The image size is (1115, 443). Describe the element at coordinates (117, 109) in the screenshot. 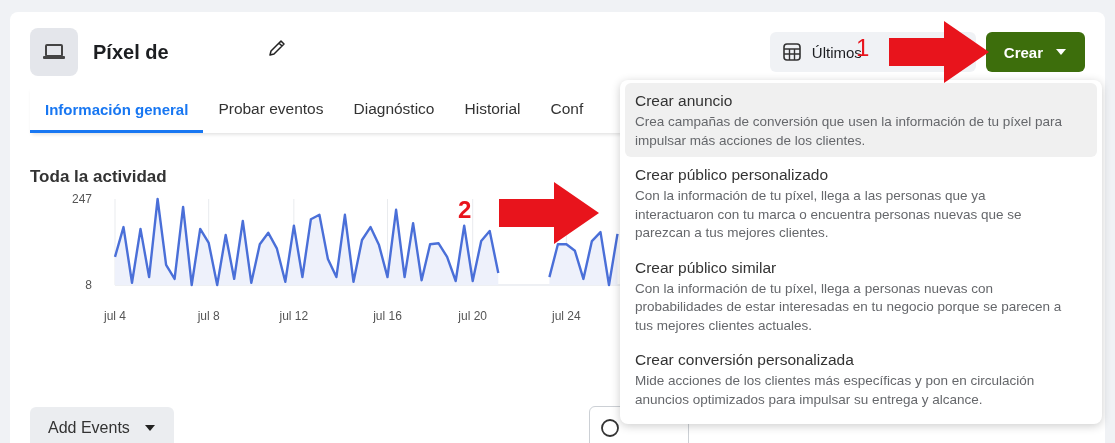

I see `tab: Información general` at that location.